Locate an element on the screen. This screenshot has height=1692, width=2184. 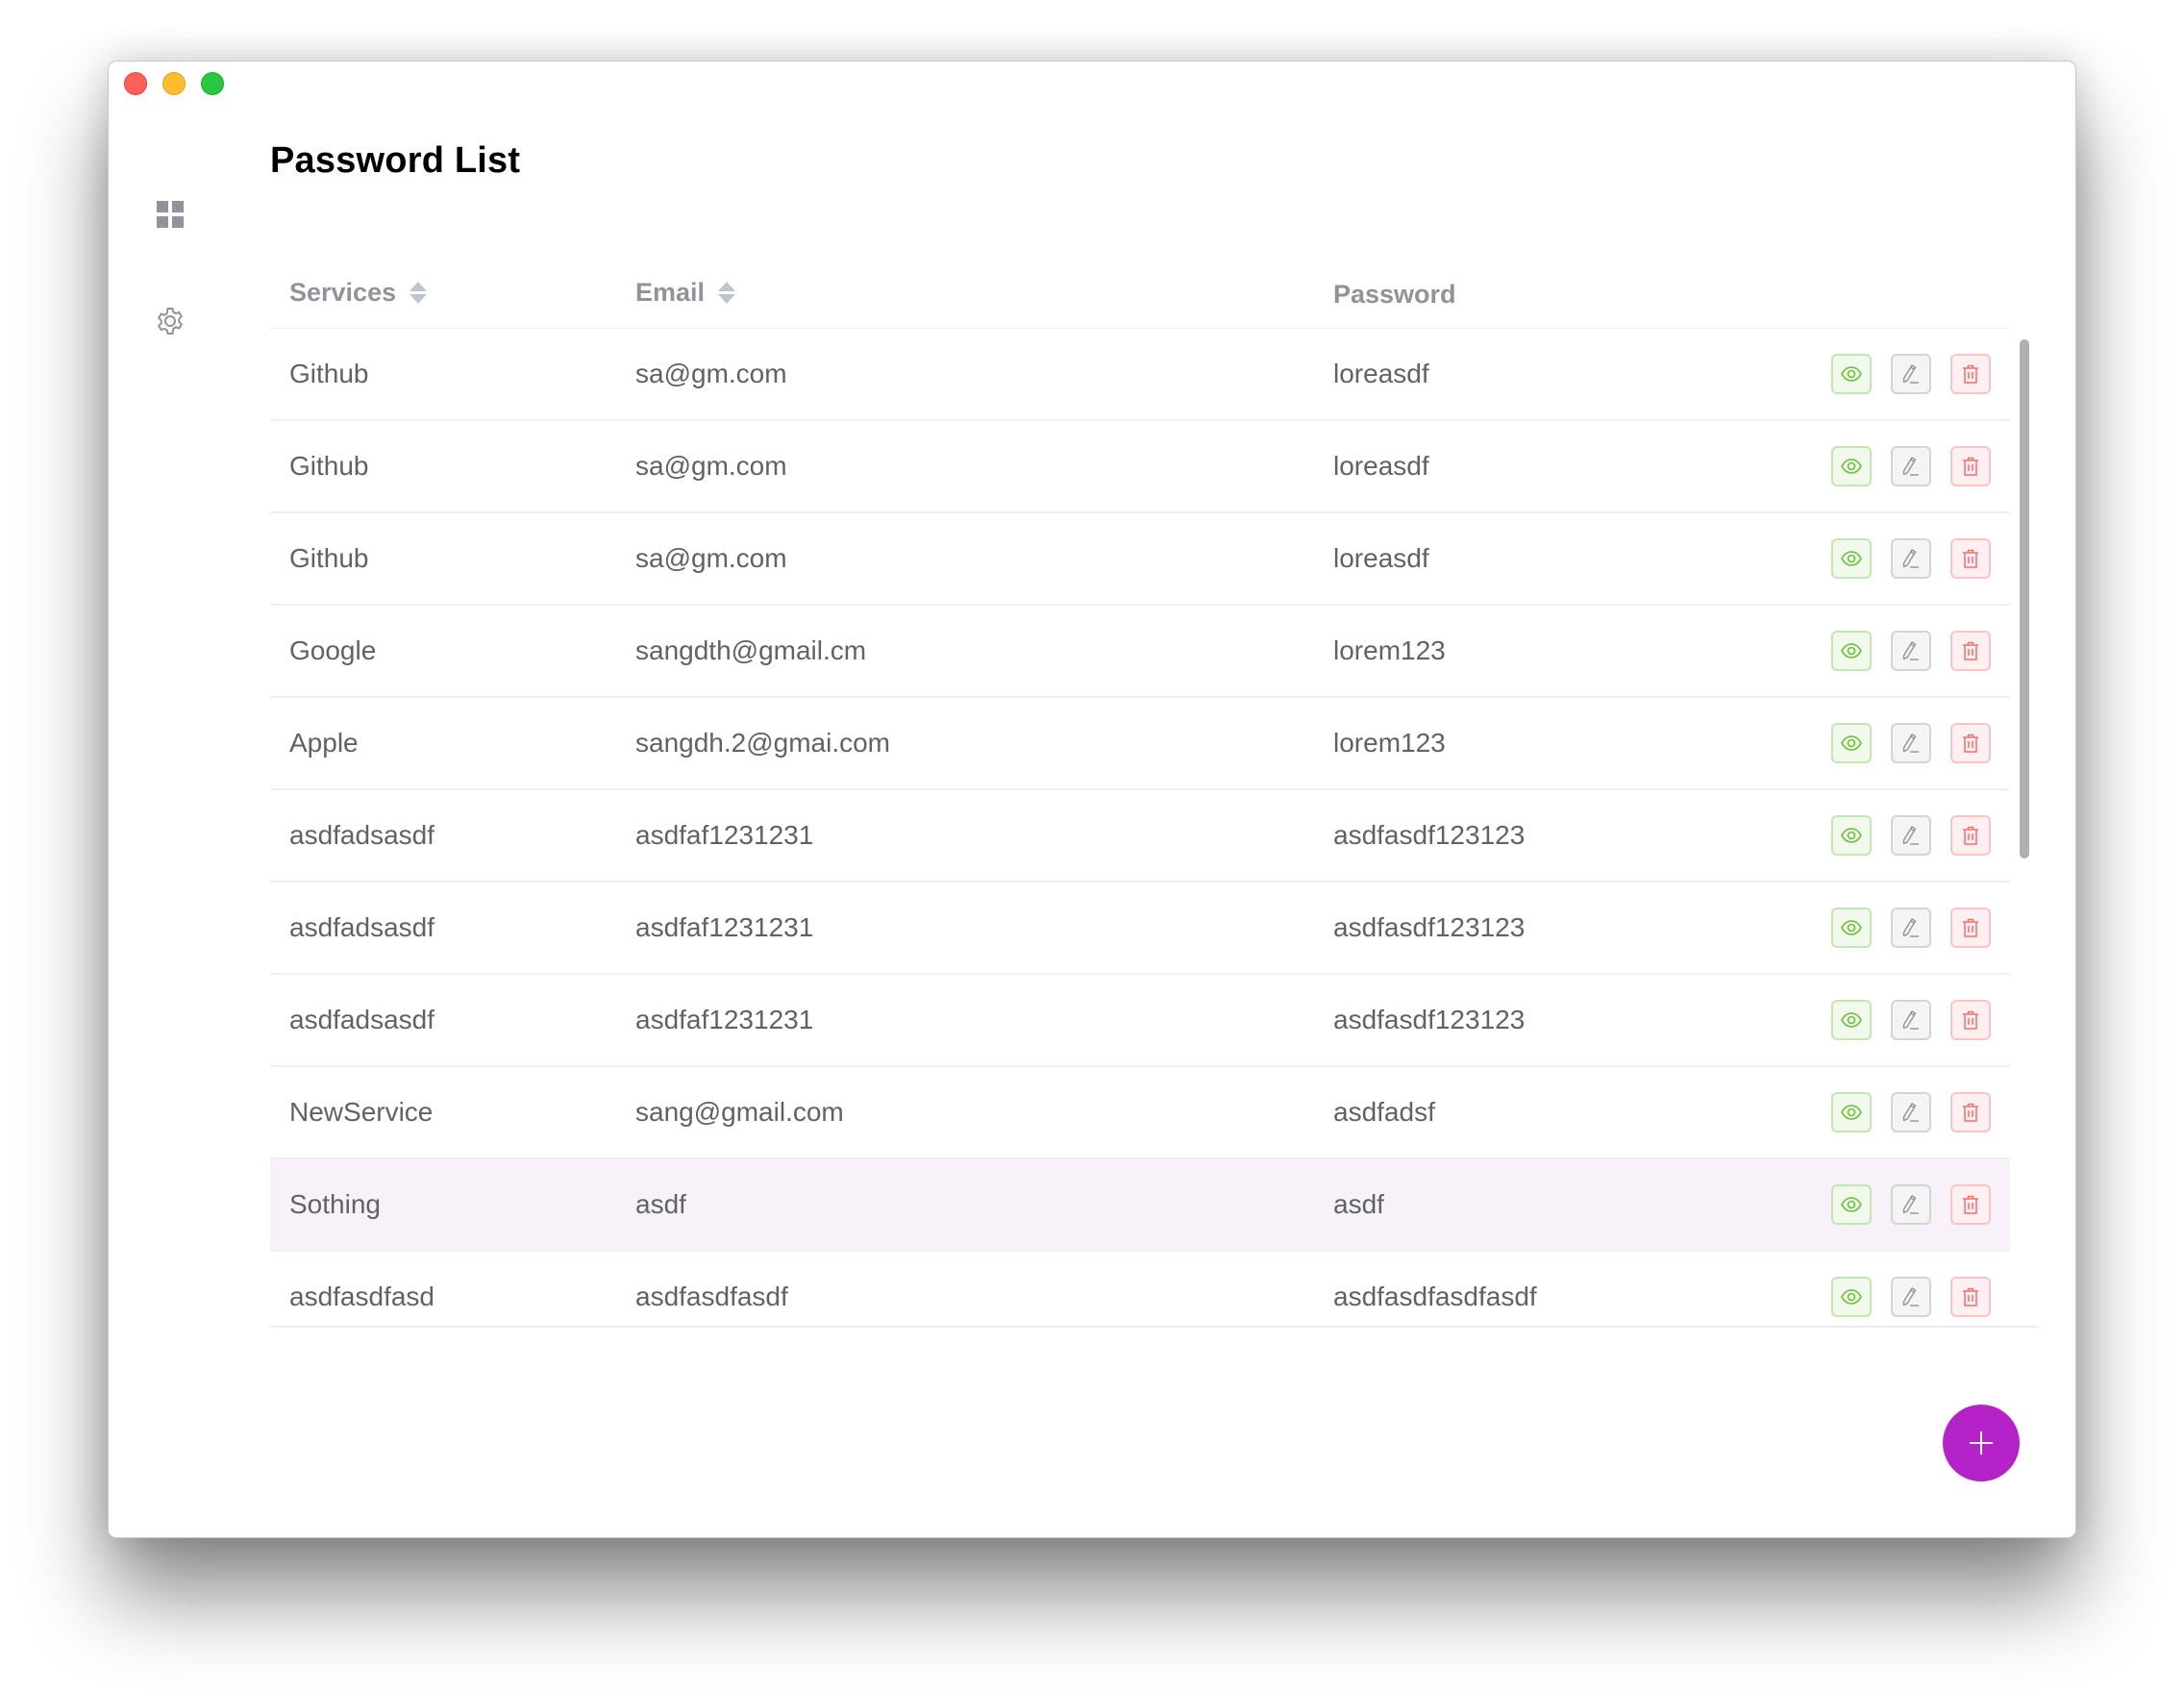
cell-email: sang@gmail.com is located at coordinates (739, 1112).